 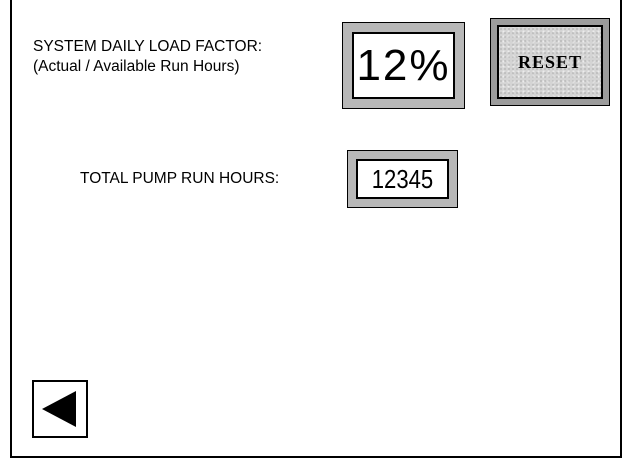 I want to click on left-triangle-icon, so click(x=59, y=409).